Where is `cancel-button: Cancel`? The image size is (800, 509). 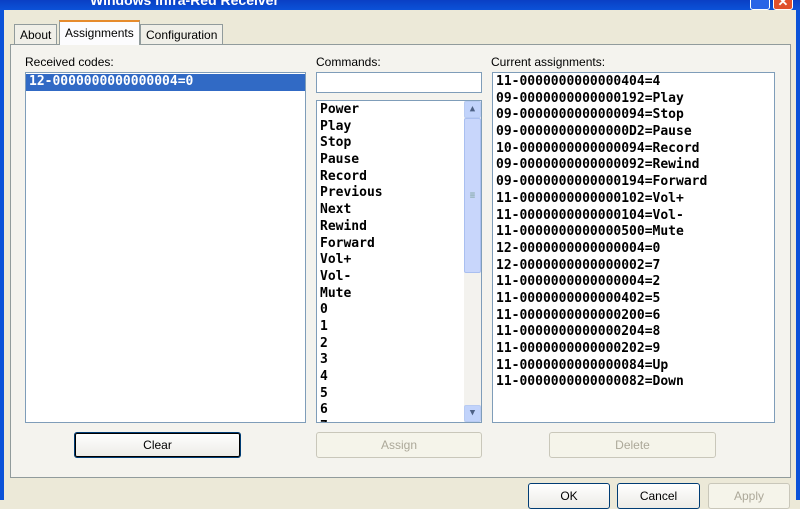
cancel-button: Cancel is located at coordinates (658, 496).